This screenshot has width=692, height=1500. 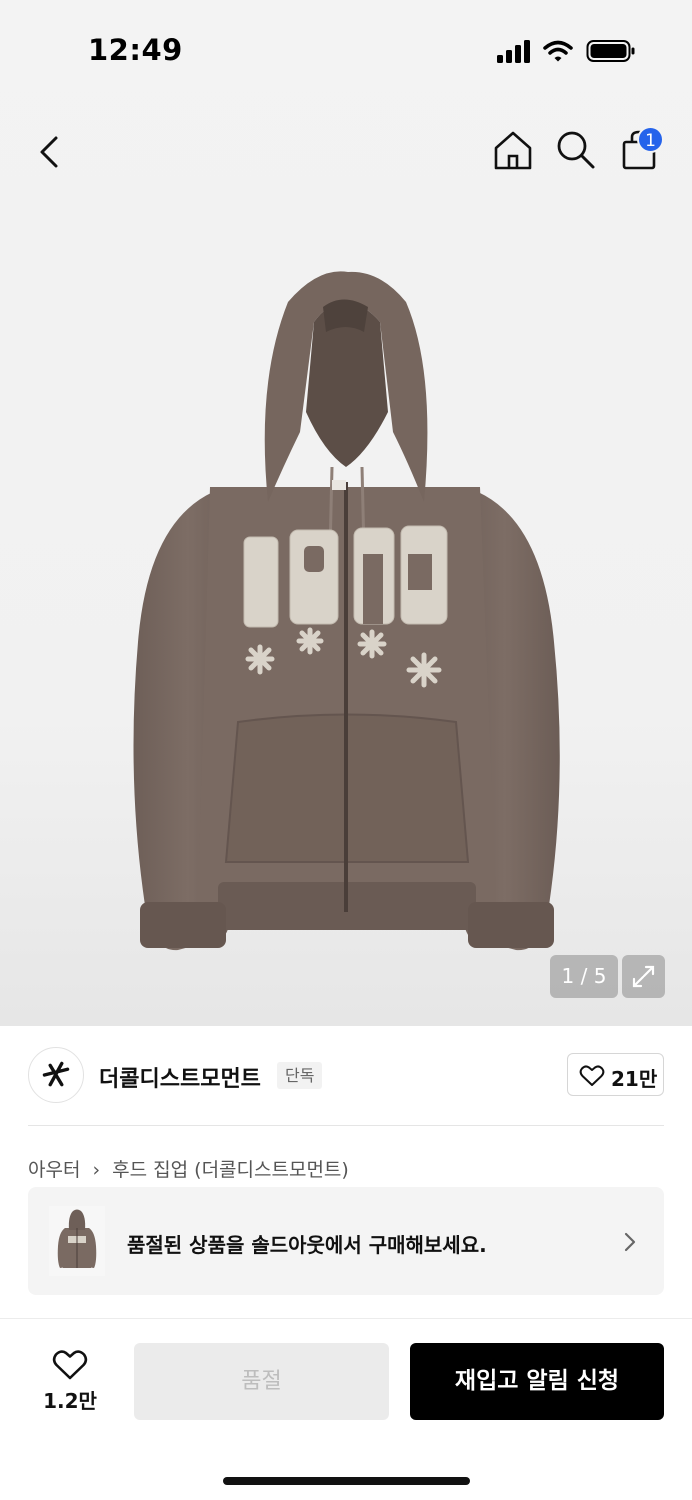 I want to click on wishlist-button: 1.2만, so click(x=70, y=1381).